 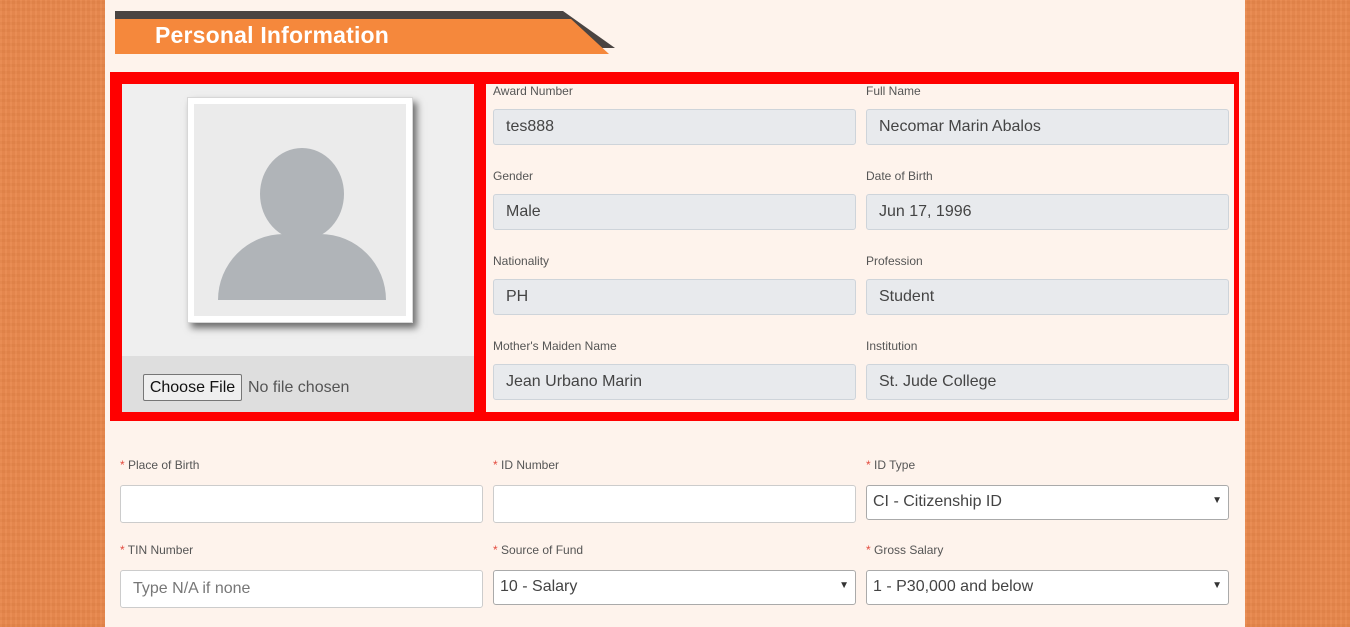 I want to click on file-upload-area: Choose File No file chosen, so click(x=298, y=384).